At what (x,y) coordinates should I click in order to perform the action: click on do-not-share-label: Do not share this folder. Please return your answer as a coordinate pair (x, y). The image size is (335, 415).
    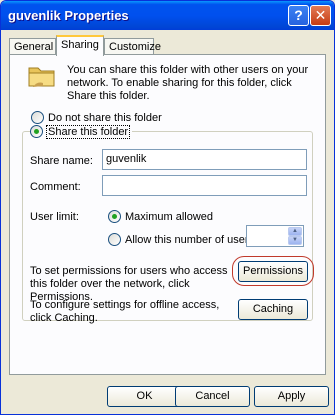
    Looking at the image, I should click on (105, 117).